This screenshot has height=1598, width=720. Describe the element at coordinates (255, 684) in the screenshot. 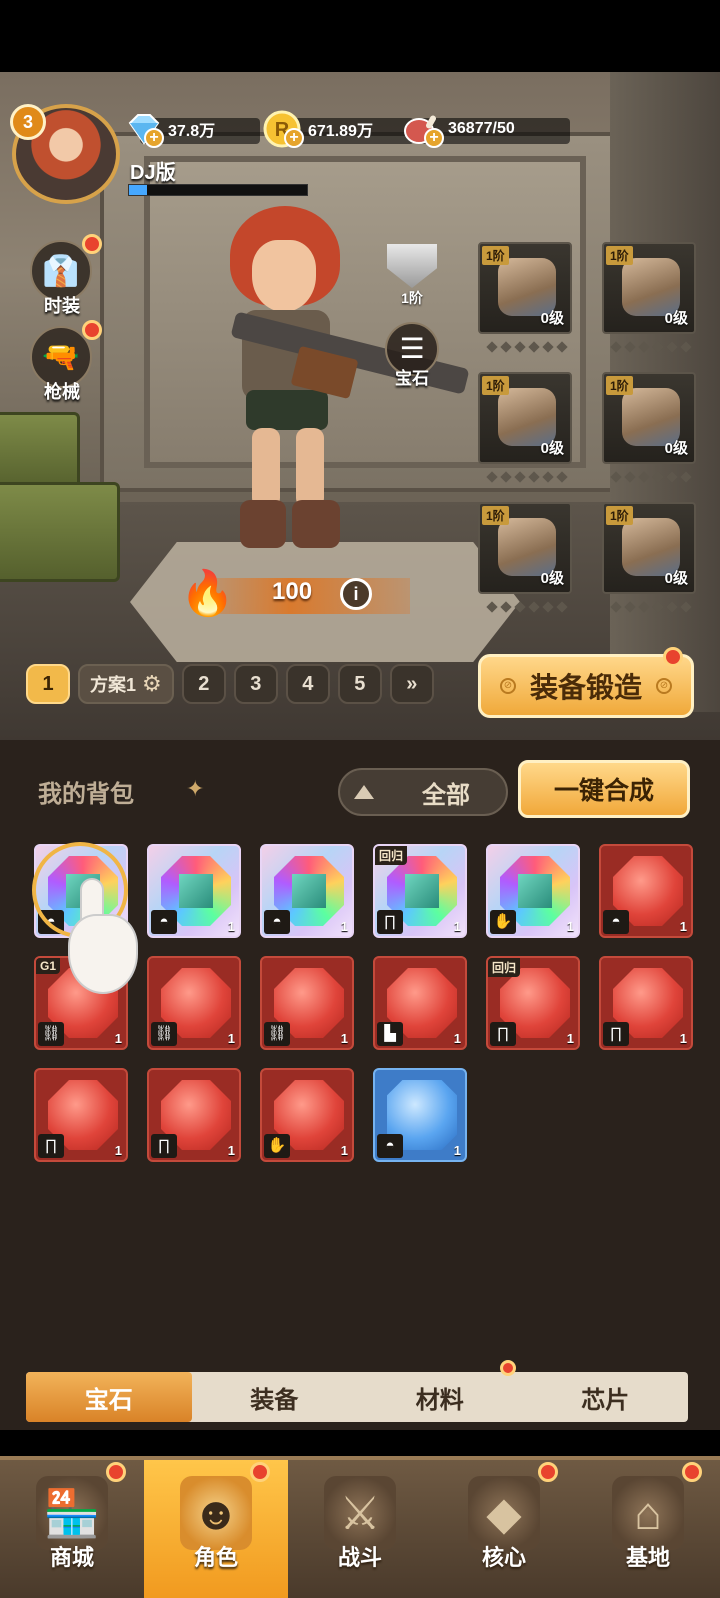

I see `loadout-tab-3: 3` at that location.